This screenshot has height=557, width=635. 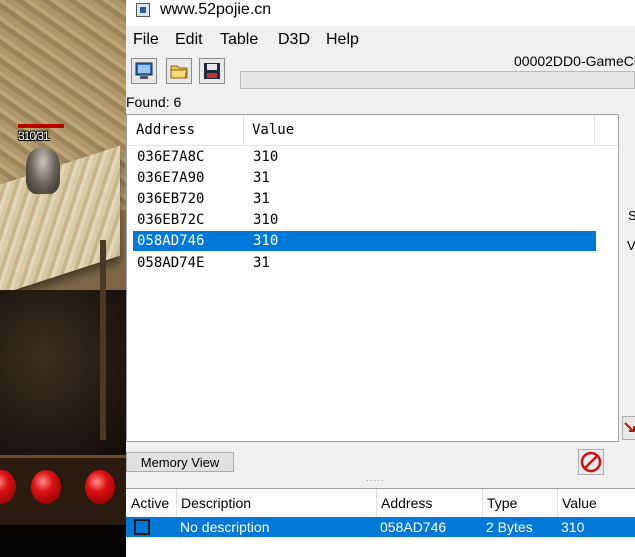 What do you see at coordinates (364, 157) in the screenshot?
I see `result-row: 036E7A8C 310` at bounding box center [364, 157].